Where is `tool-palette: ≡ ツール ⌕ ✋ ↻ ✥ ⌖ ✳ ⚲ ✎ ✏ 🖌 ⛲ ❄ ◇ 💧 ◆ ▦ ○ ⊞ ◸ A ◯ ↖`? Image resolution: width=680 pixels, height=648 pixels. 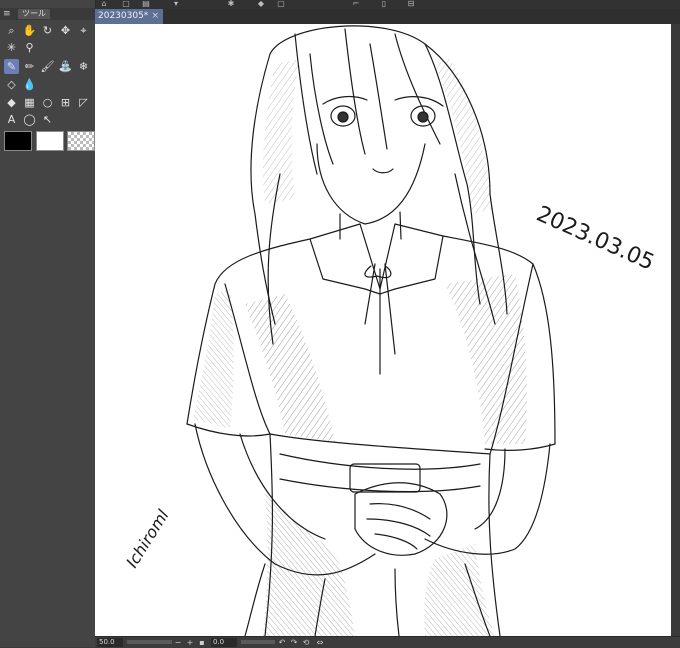 tool-palette: ≡ ツール ⌕ ✋ ↻ ✥ ⌖ ✳ ⚲ ✎ ✏ 🖌 ⛲ ❄ ◇ 💧 ◆ ▦ ○ ⊞ ◸ A ◯ ↖ is located at coordinates (48, 323).